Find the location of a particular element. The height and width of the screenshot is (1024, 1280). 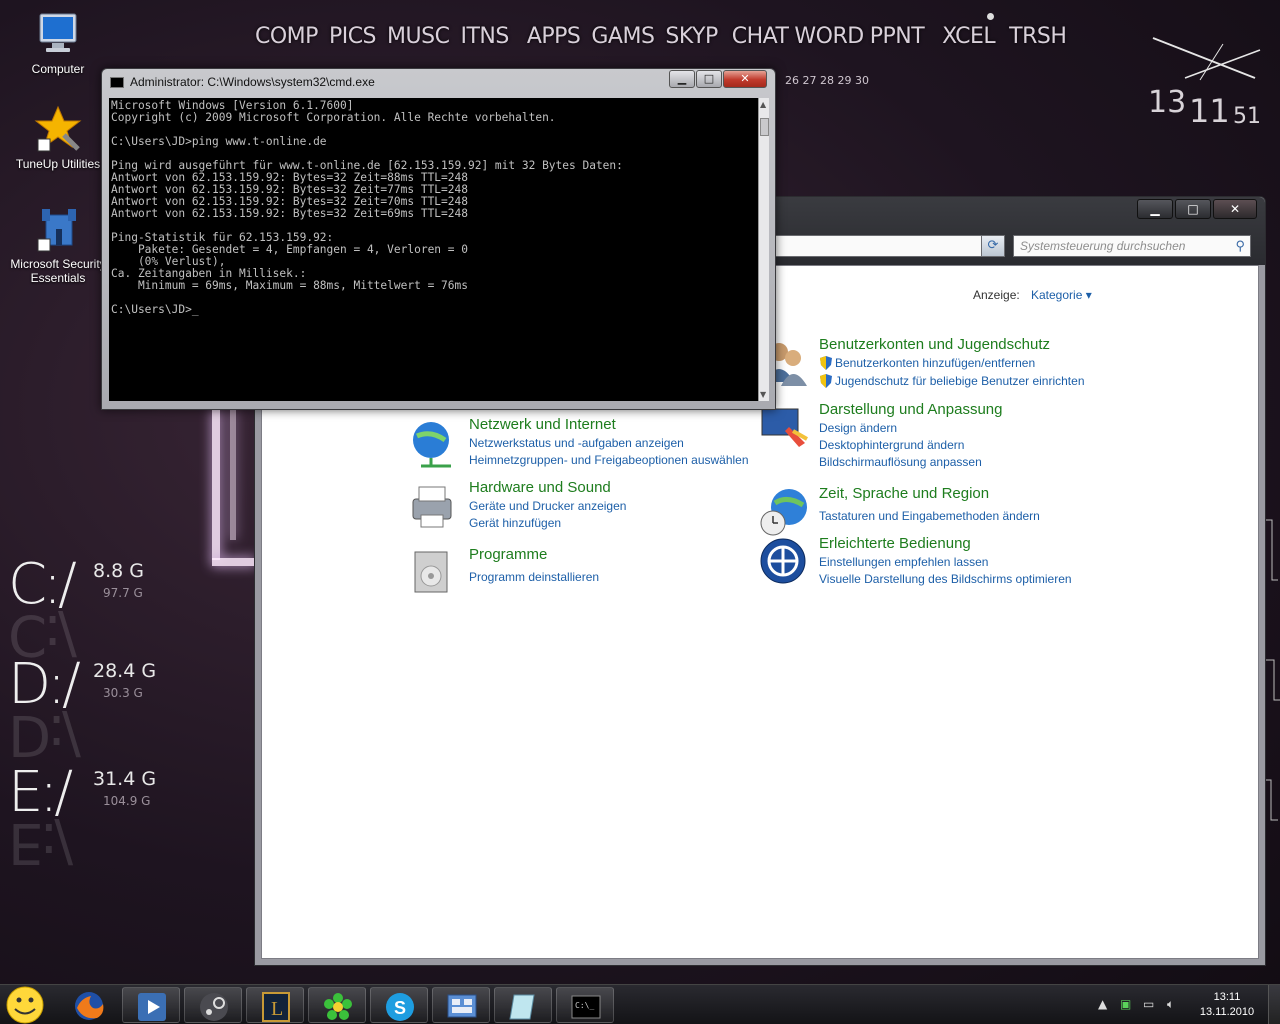

refresh-button: ⟳ is located at coordinates (993, 246).